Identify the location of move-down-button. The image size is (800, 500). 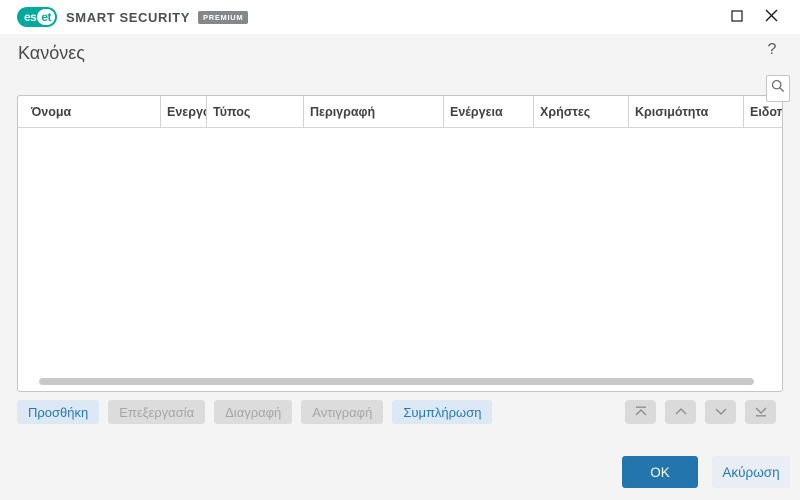
(720, 412).